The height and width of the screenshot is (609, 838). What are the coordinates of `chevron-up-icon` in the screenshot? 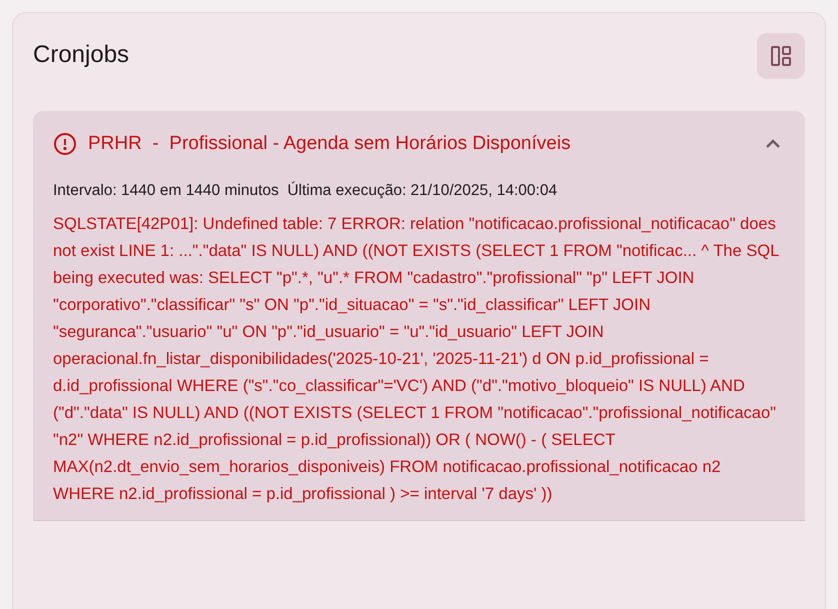 It's located at (773, 144).